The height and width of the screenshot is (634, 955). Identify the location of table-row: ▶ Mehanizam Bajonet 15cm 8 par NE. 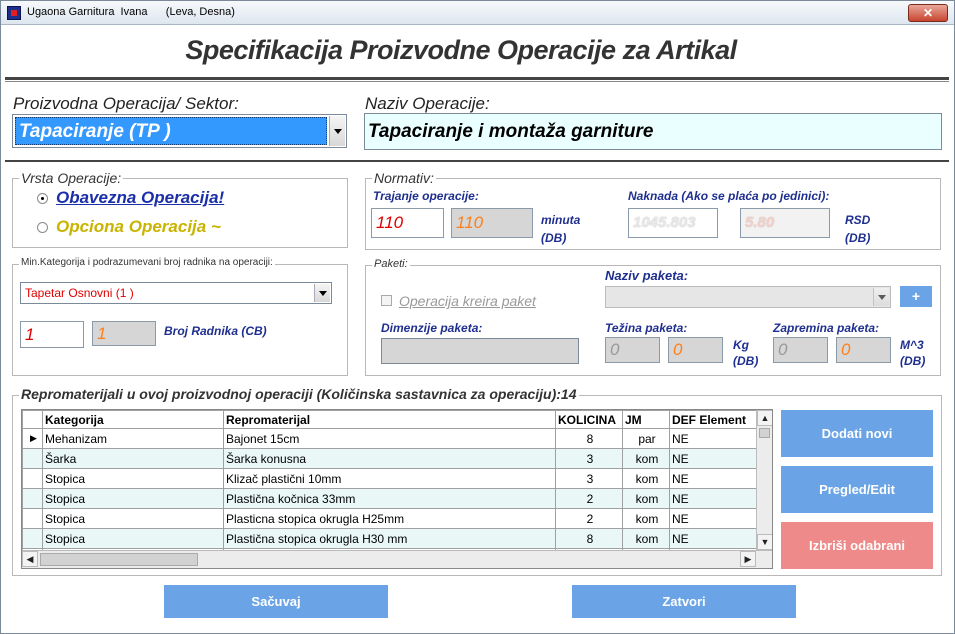
(390, 438).